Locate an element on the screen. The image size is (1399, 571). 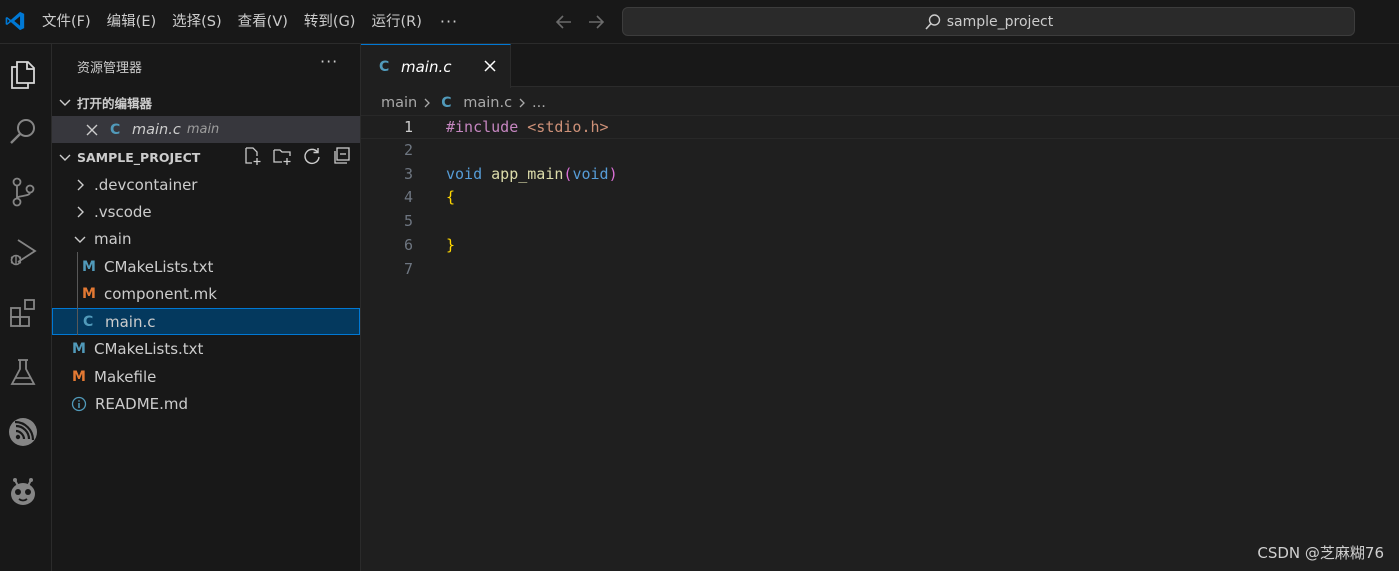
menu-file: 文件(F) is located at coordinates (66, 22).